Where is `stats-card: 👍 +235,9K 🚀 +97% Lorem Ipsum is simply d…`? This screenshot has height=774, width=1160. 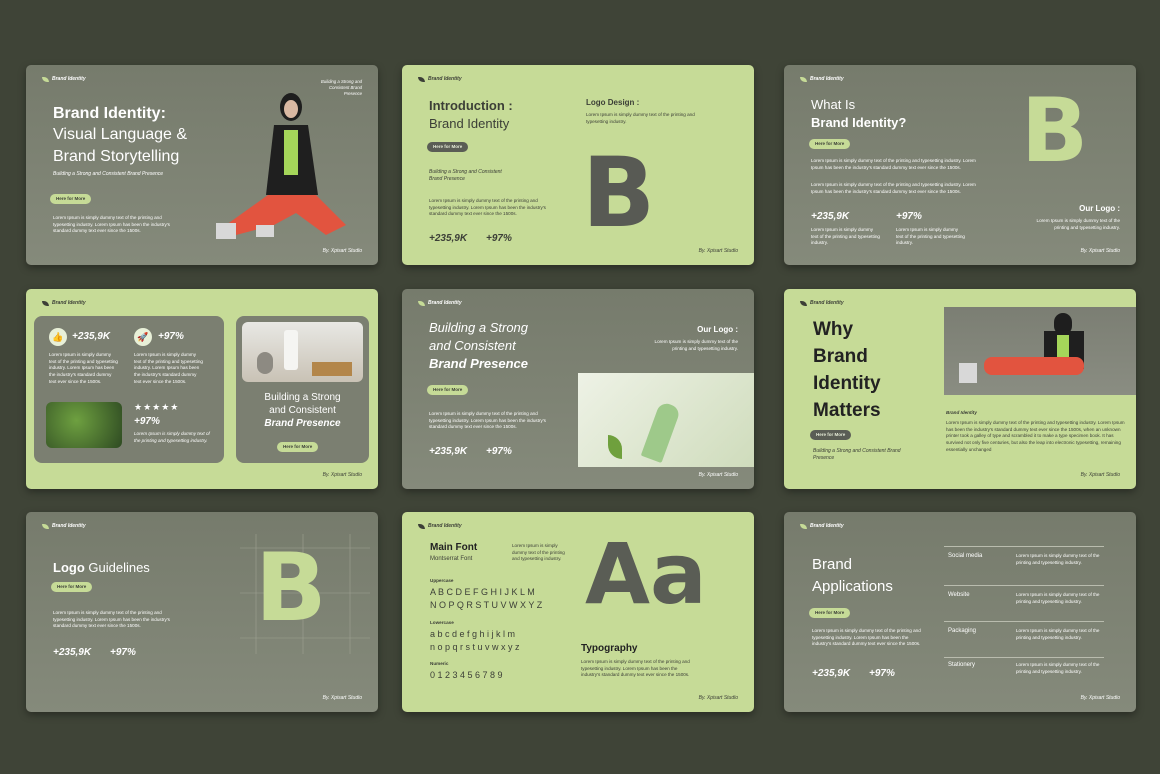
stats-card: 👍 +235,9K 🚀 +97% Lorem Ipsum is simply d… is located at coordinates (129, 389).